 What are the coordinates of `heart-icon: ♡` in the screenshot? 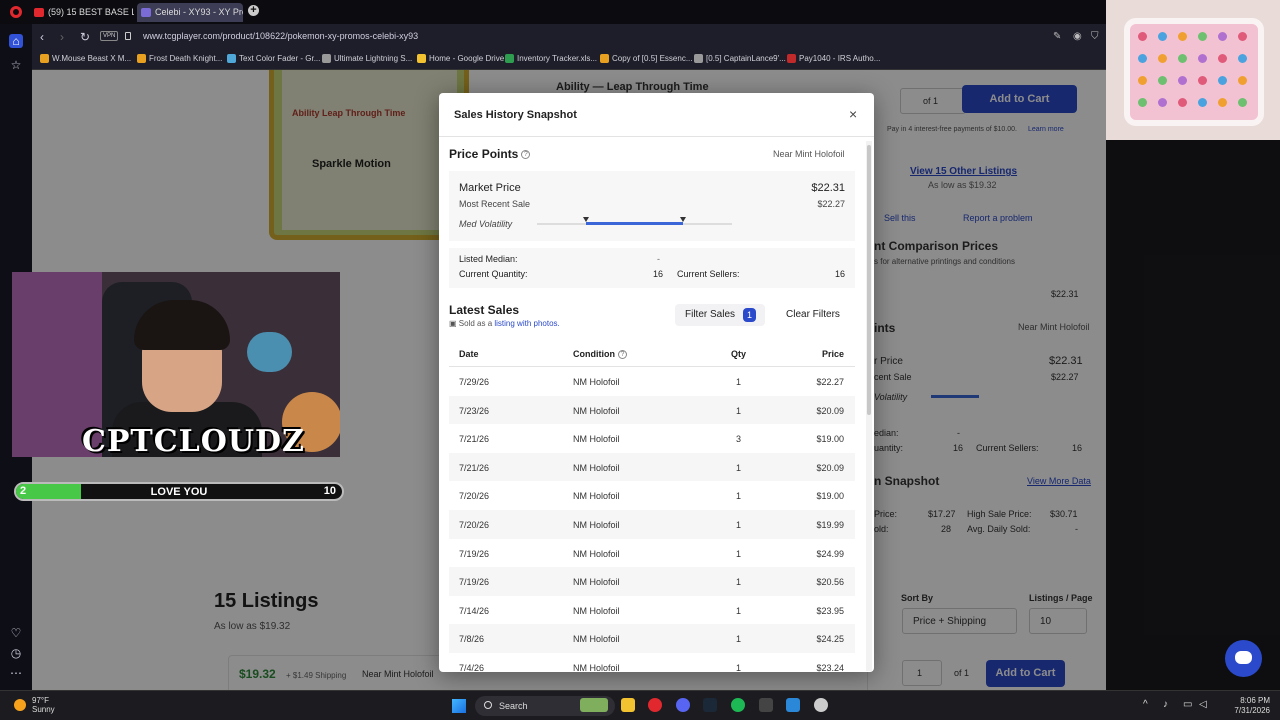 It's located at (16, 633).